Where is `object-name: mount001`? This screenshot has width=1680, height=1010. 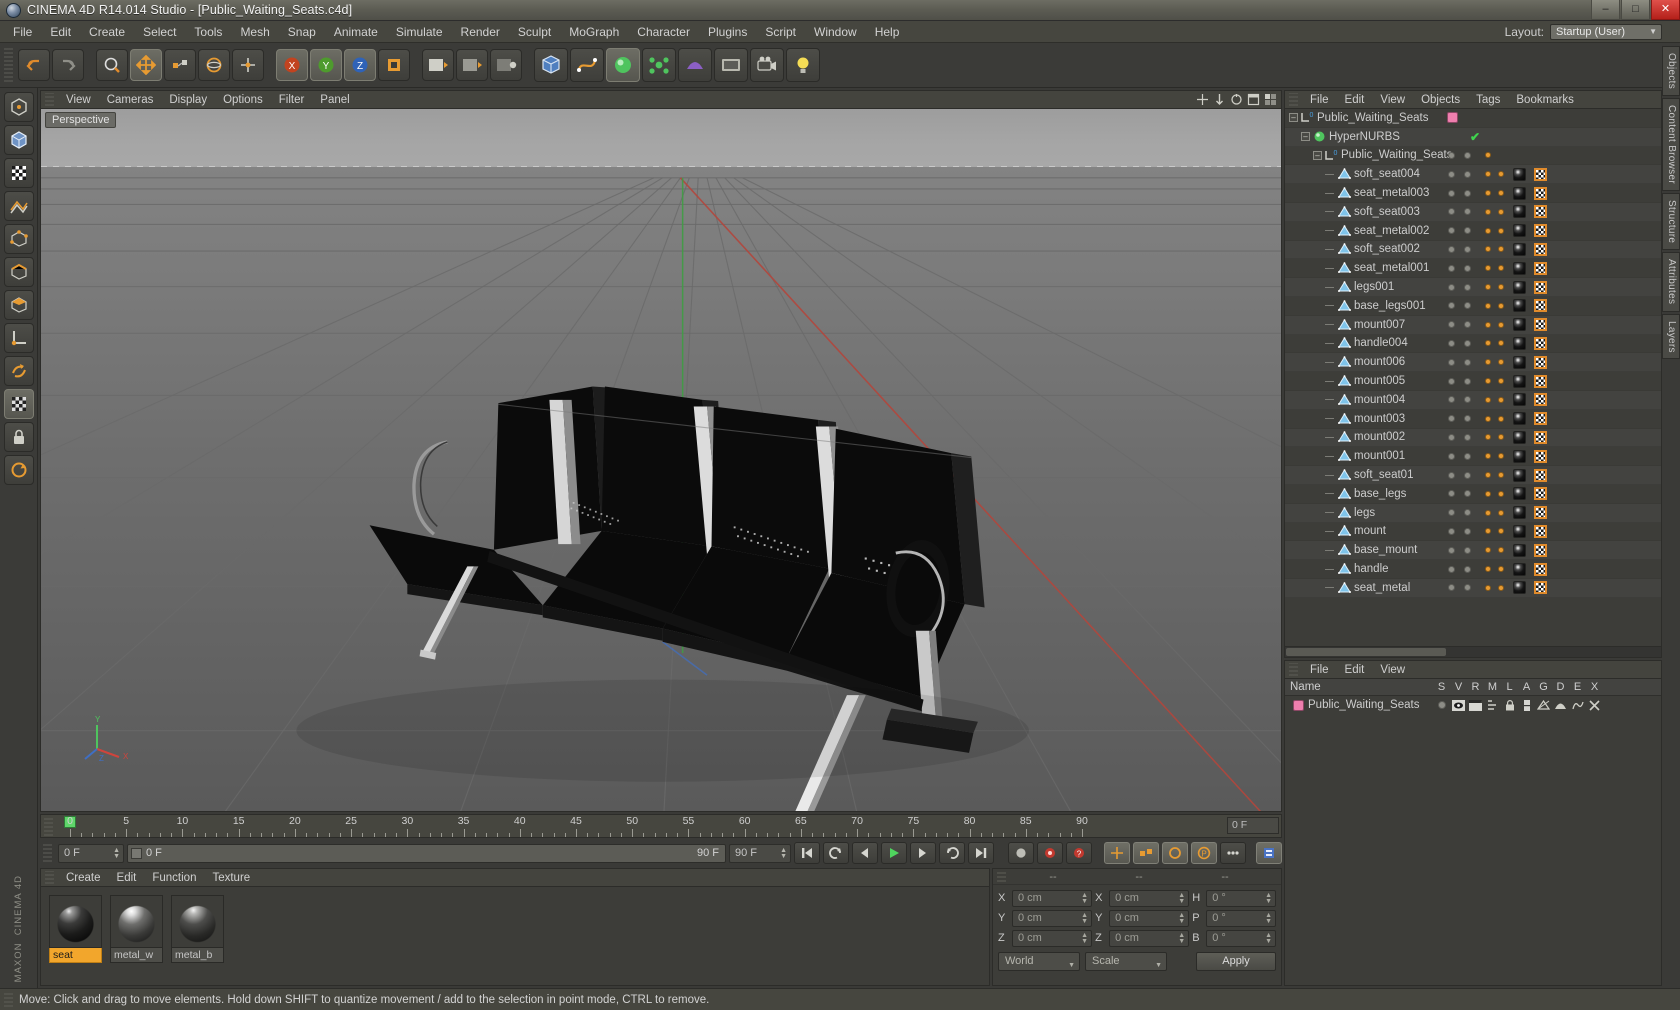
object-name: mount001 is located at coordinates (1379, 456).